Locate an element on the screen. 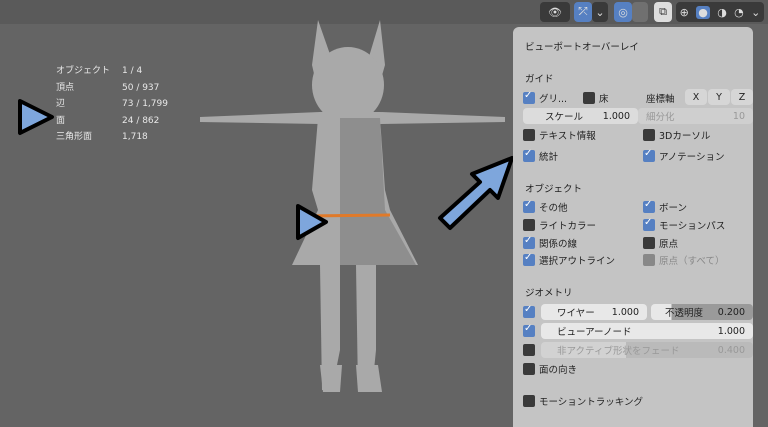  face-orientation-label: 面の向き is located at coordinates (558, 370).